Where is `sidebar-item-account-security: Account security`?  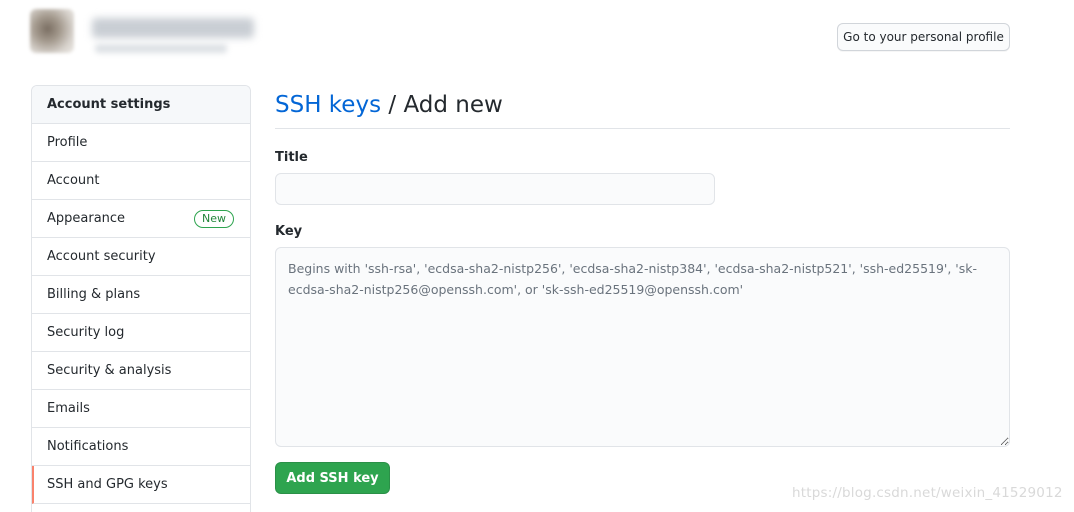
sidebar-item-account-security: Account security is located at coordinates (141, 257).